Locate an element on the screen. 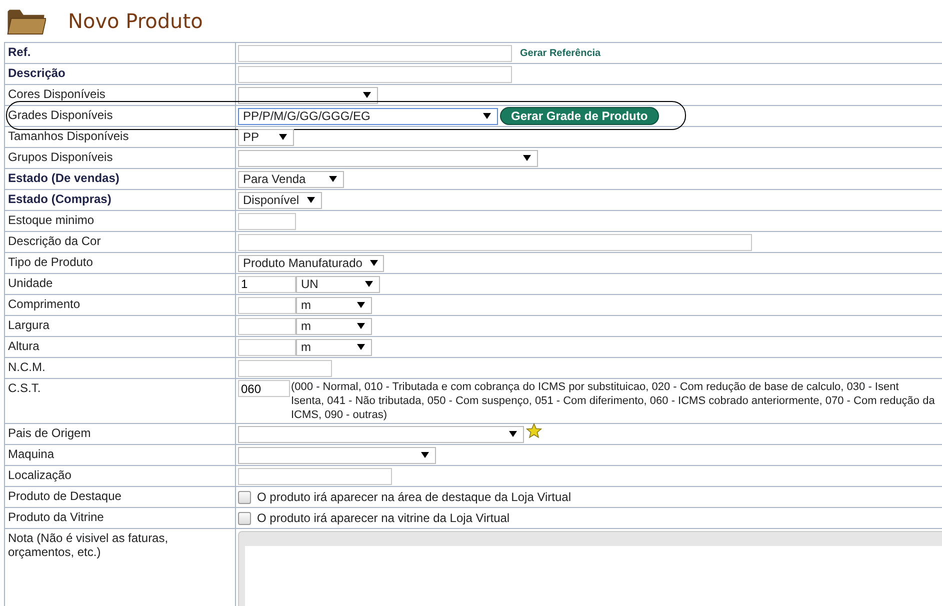  field-label: Maquina is located at coordinates (31, 454).